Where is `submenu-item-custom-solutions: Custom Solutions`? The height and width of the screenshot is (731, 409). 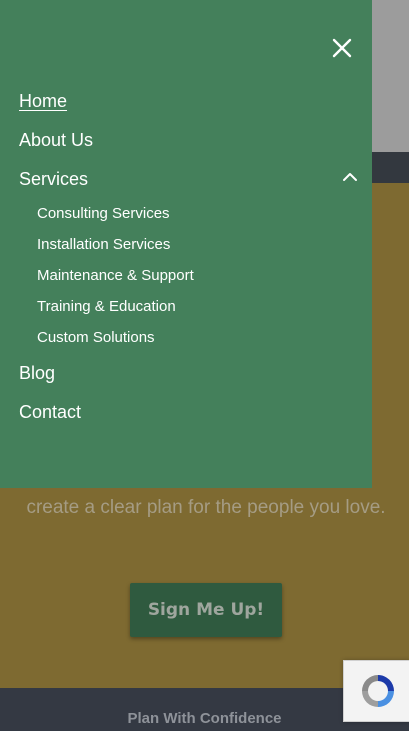 submenu-item-custom-solutions: Custom Solutions is located at coordinates (96, 338).